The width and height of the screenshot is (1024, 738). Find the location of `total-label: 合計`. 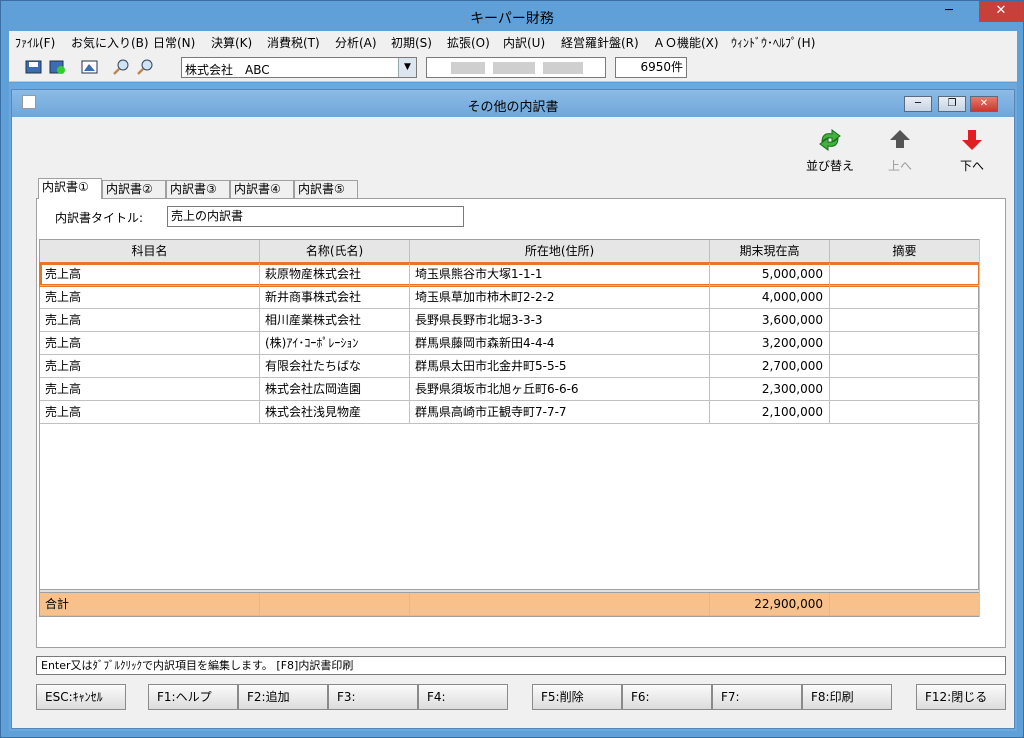

total-label: 合計 is located at coordinates (150, 604).